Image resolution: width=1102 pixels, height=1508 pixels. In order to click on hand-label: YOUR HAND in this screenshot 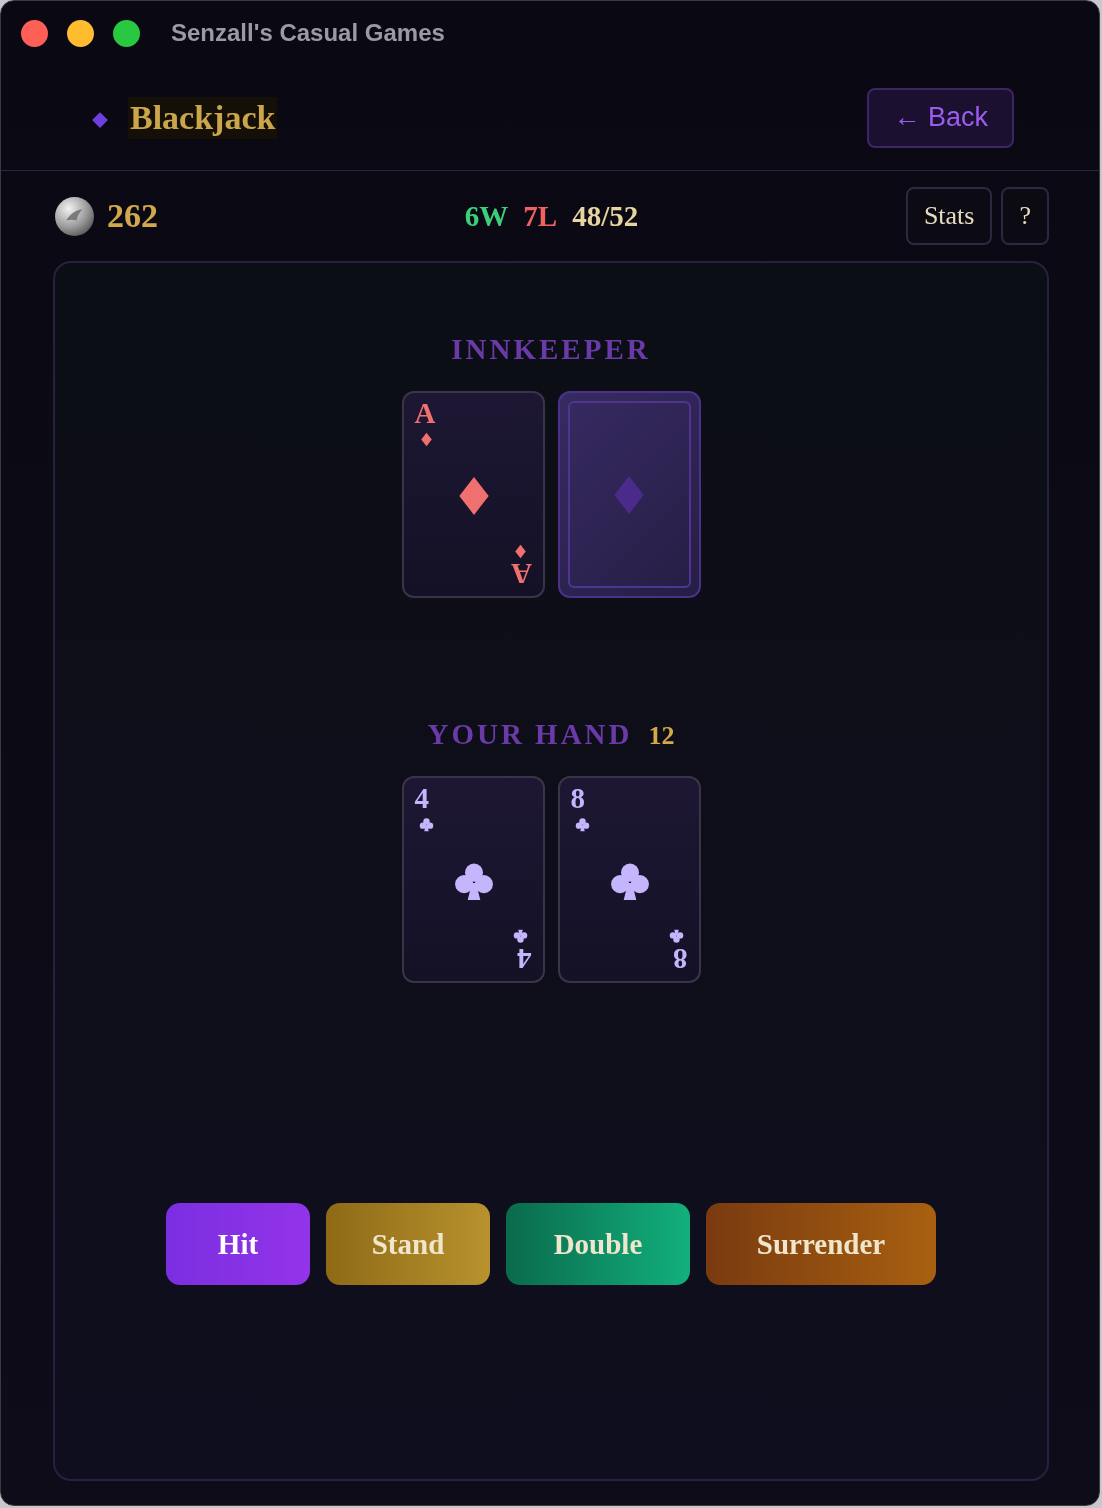, I will do `click(530, 734)`.